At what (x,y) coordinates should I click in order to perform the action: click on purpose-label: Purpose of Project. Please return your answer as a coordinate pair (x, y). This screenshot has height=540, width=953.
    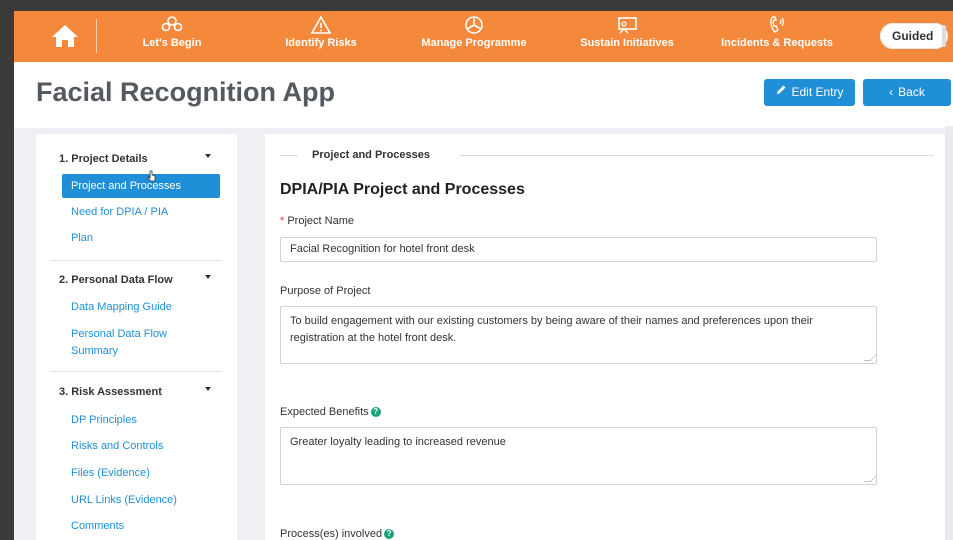
    Looking at the image, I should click on (325, 291).